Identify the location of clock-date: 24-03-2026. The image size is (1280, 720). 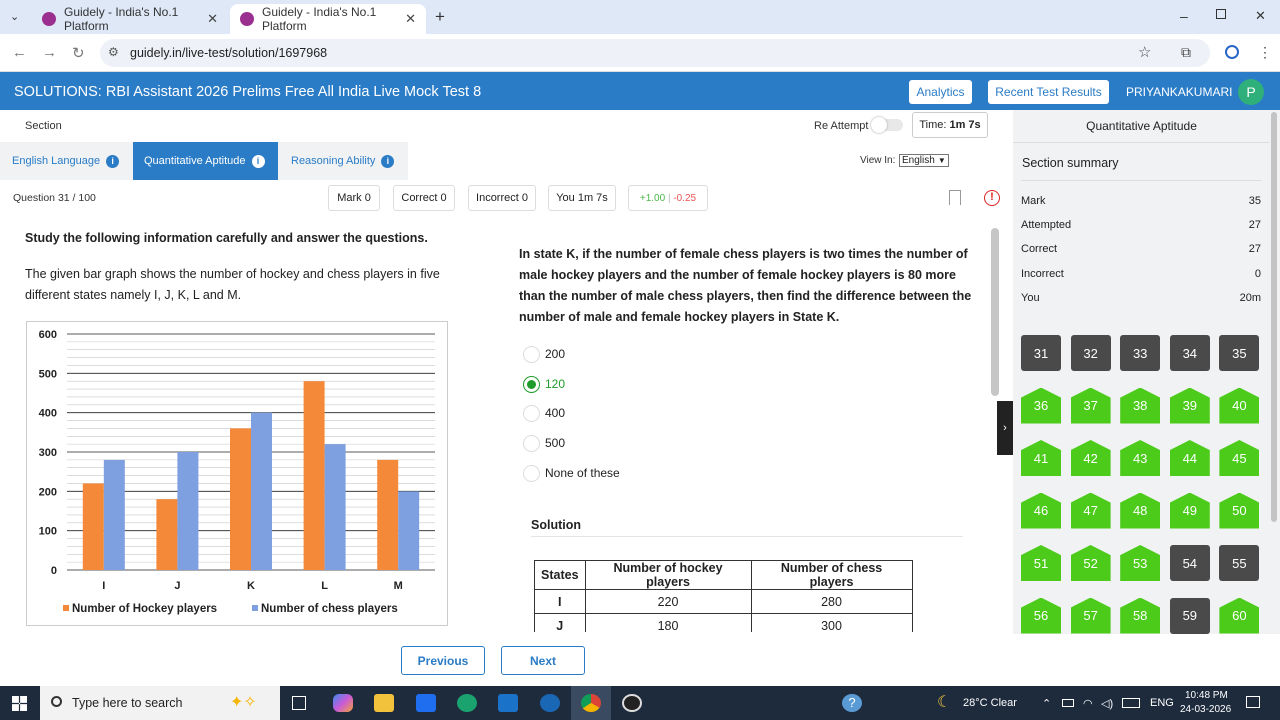
(1205, 709).